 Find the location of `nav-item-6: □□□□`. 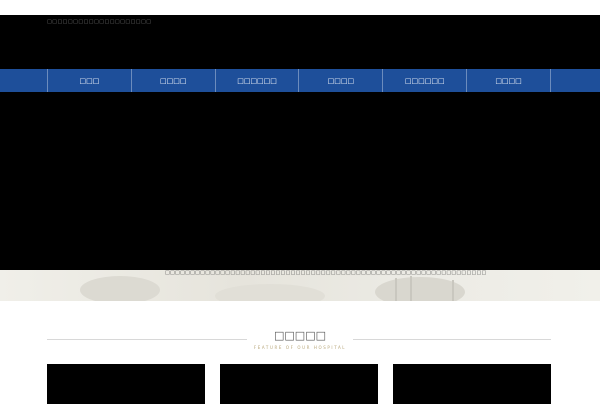

nav-item-6: □□□□ is located at coordinates (508, 80).